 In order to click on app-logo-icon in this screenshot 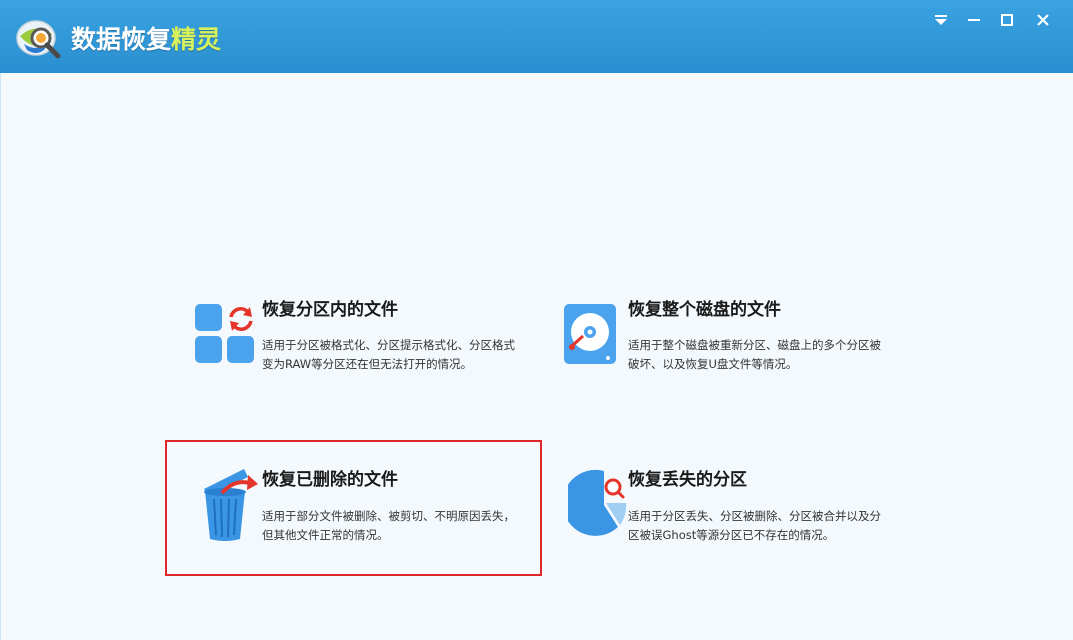, I will do `click(38, 39)`.